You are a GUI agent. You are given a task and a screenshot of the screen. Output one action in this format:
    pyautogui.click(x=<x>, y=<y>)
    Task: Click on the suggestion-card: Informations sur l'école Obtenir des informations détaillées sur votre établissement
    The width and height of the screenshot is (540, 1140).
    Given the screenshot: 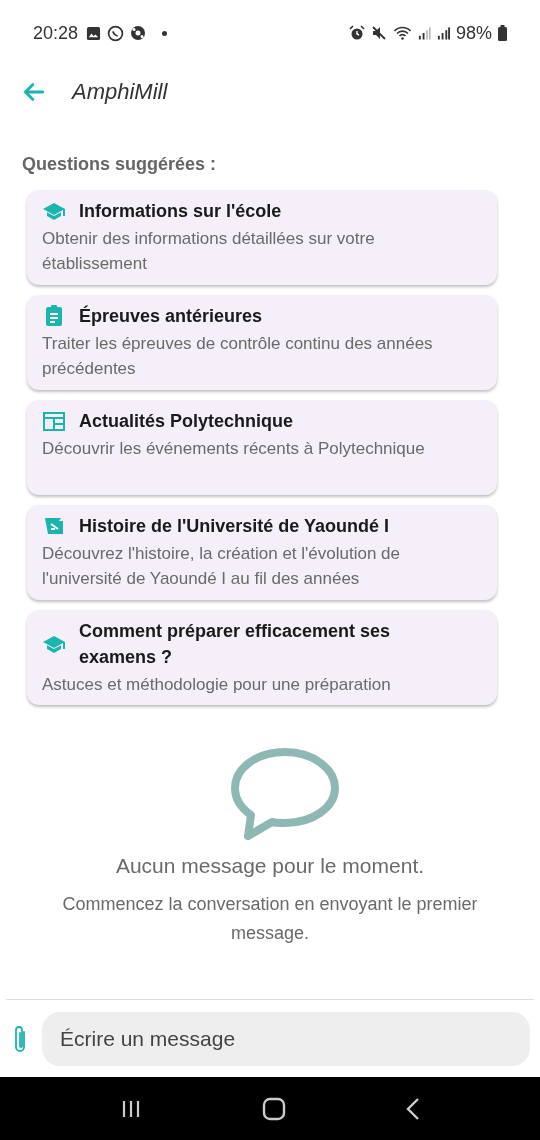 What is the action you would take?
    pyautogui.click(x=262, y=237)
    